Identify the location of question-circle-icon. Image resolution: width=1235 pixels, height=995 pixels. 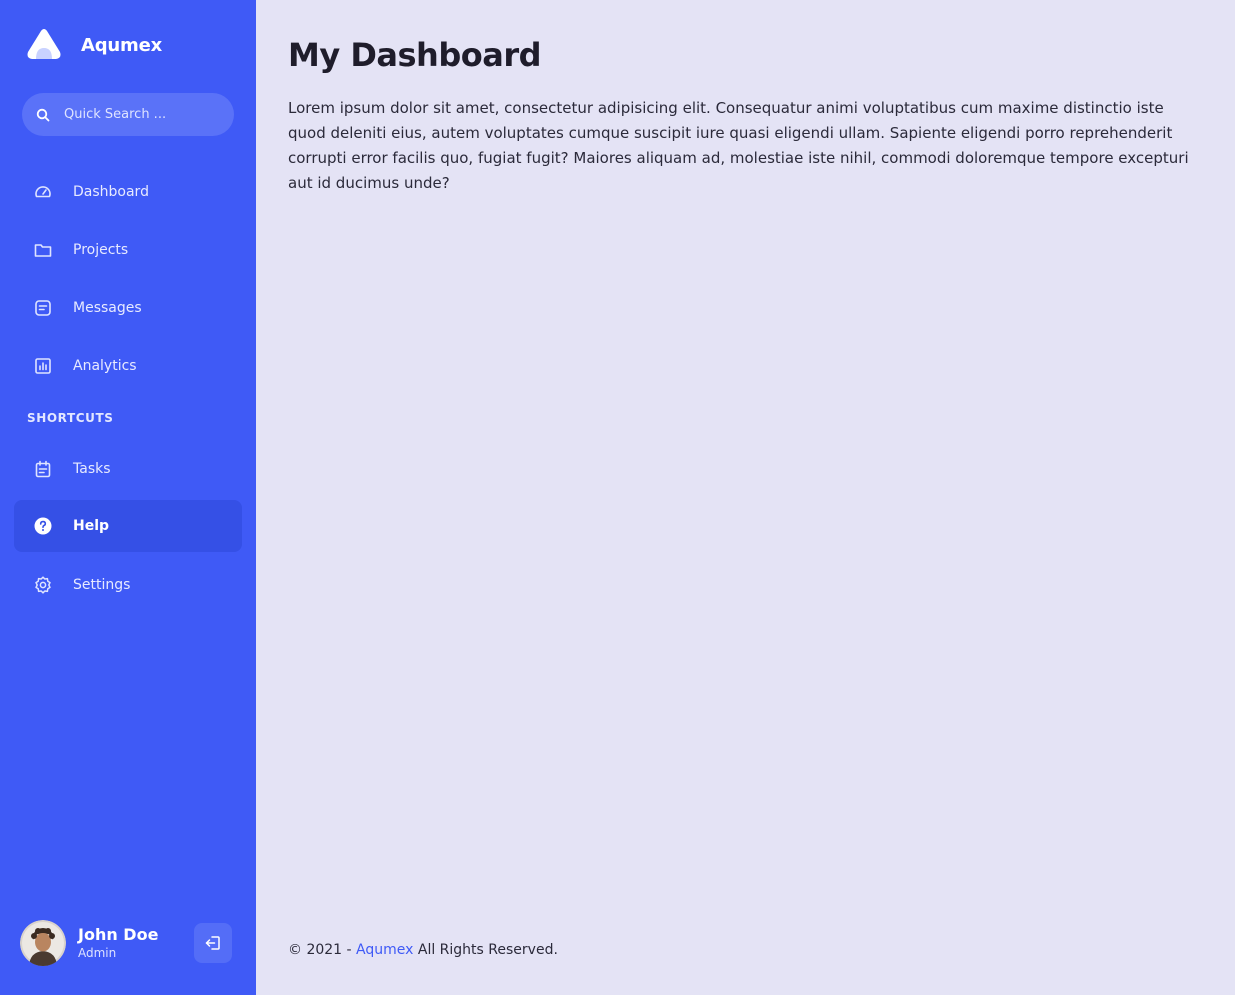
(43, 526).